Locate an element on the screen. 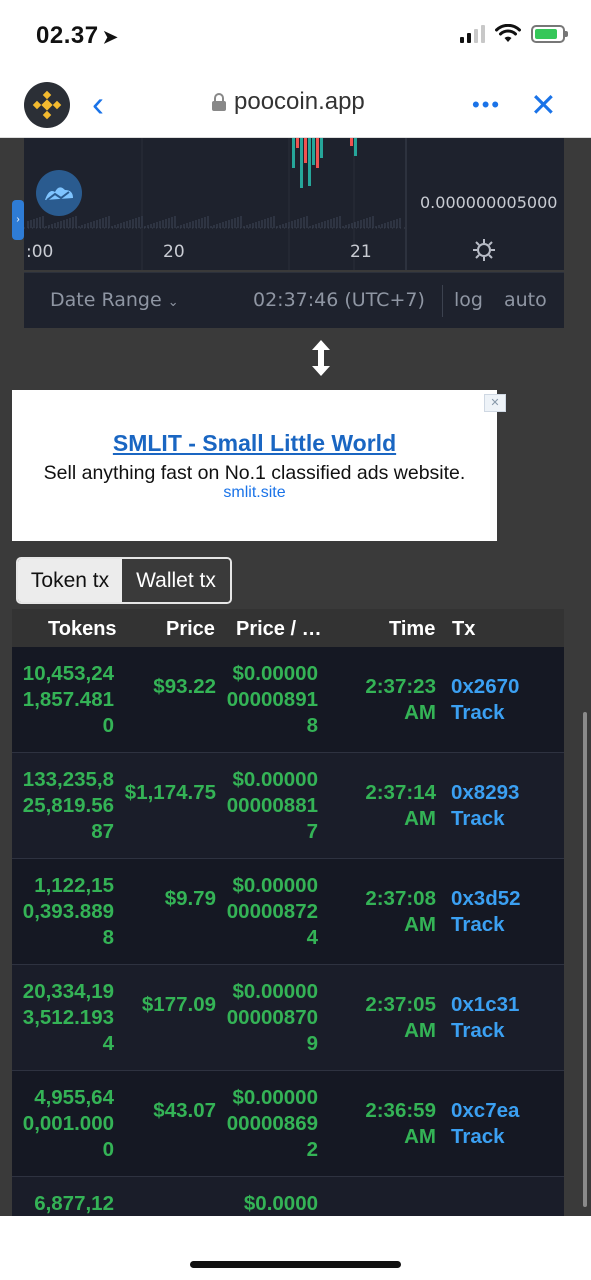 The width and height of the screenshot is (591, 1280). cell-tokens: 4,955,640,001.0000 is located at coordinates (68, 1123).